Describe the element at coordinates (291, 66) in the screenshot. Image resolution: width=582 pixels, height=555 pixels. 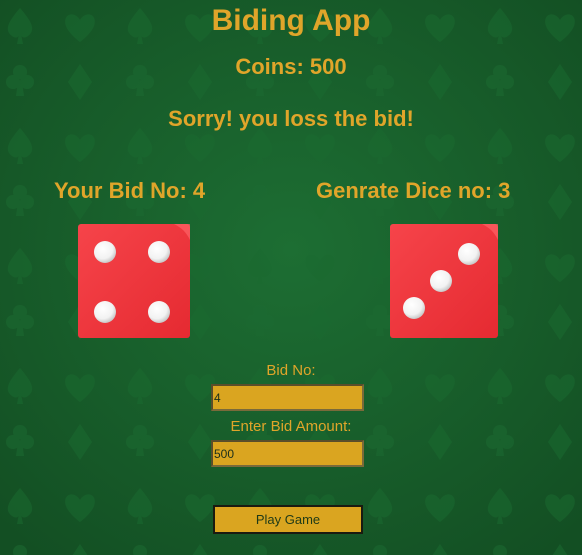
I see `coins-display: Coins: 500` at that location.